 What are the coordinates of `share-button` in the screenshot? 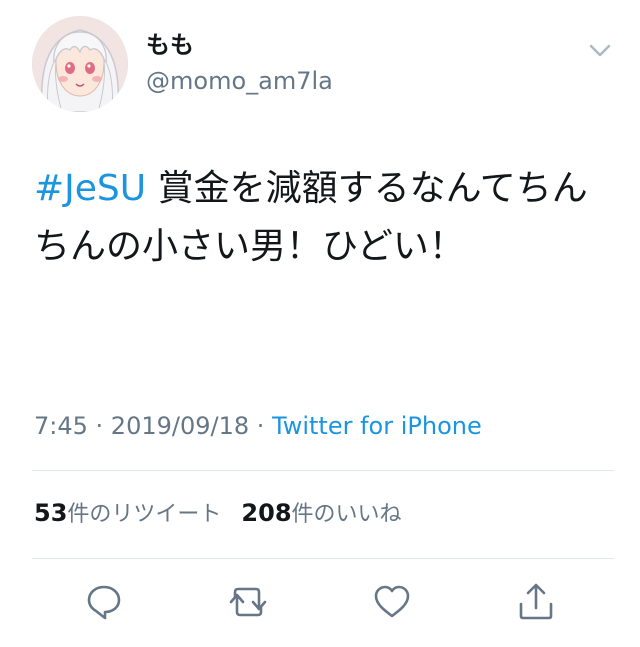 It's located at (536, 602).